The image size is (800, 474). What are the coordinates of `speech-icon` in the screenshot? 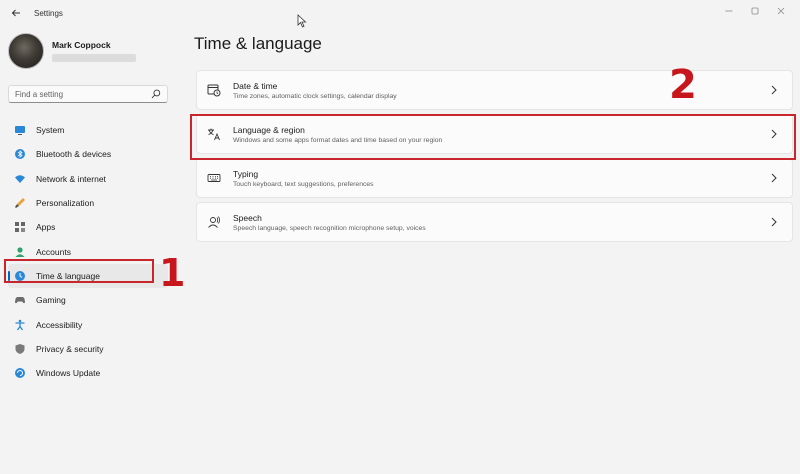 It's located at (214, 222).